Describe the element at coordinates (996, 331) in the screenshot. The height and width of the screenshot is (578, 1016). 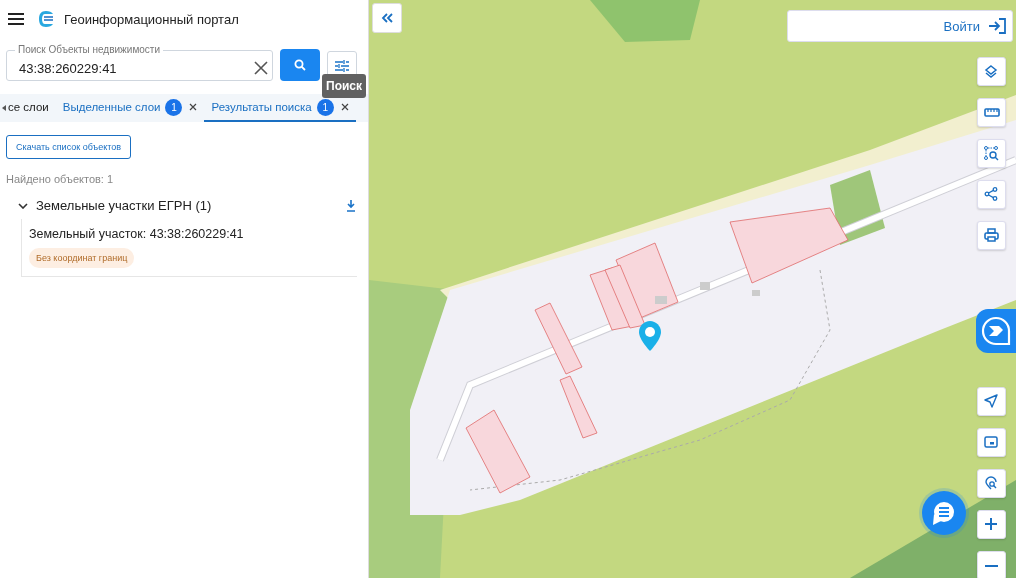
I see `side-panel-button` at that location.